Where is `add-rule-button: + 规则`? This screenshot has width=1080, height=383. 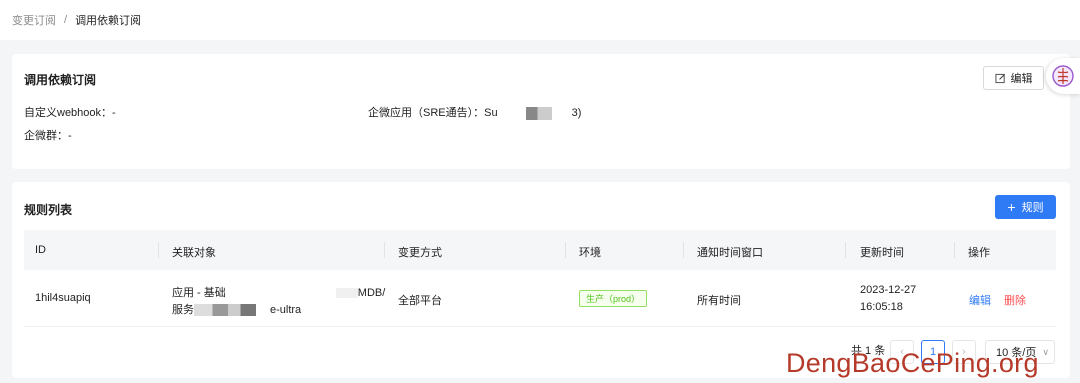 add-rule-button: + 规则 is located at coordinates (1025, 207).